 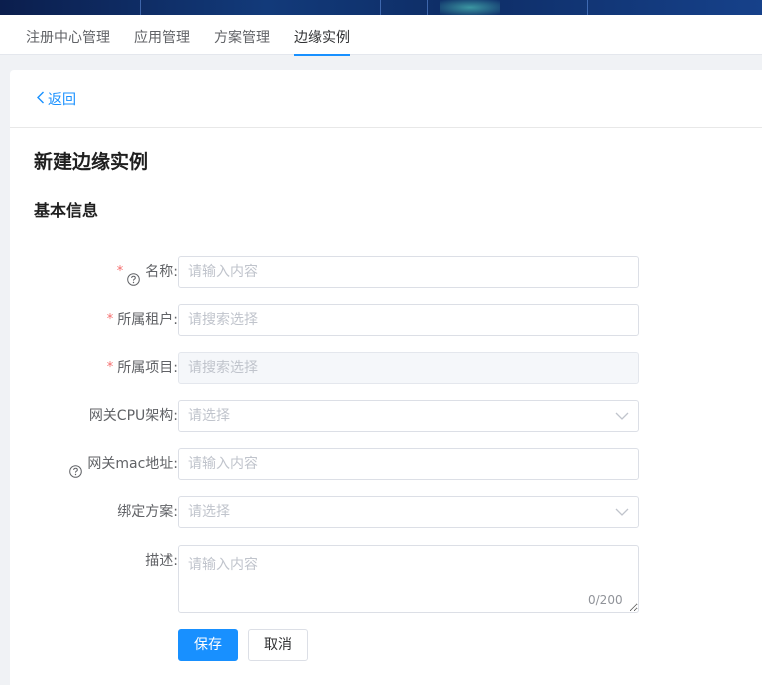 What do you see at coordinates (62, 100) in the screenshot?
I see `back-label: 返回` at bounding box center [62, 100].